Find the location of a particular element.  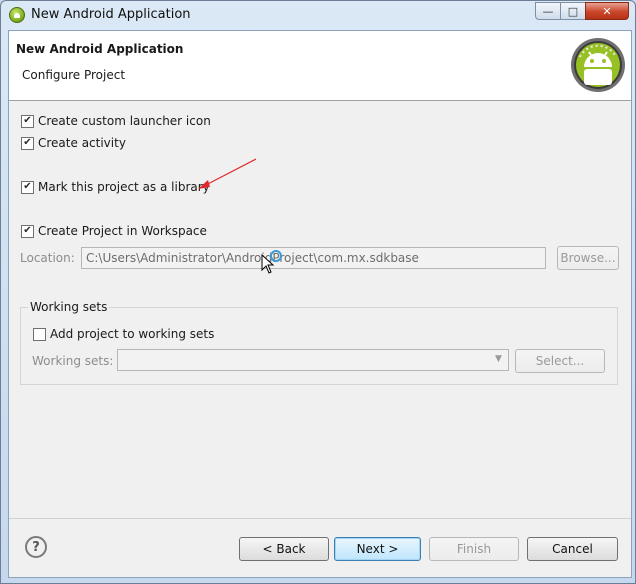

window-controls: — □ ✕ is located at coordinates (582, 11).